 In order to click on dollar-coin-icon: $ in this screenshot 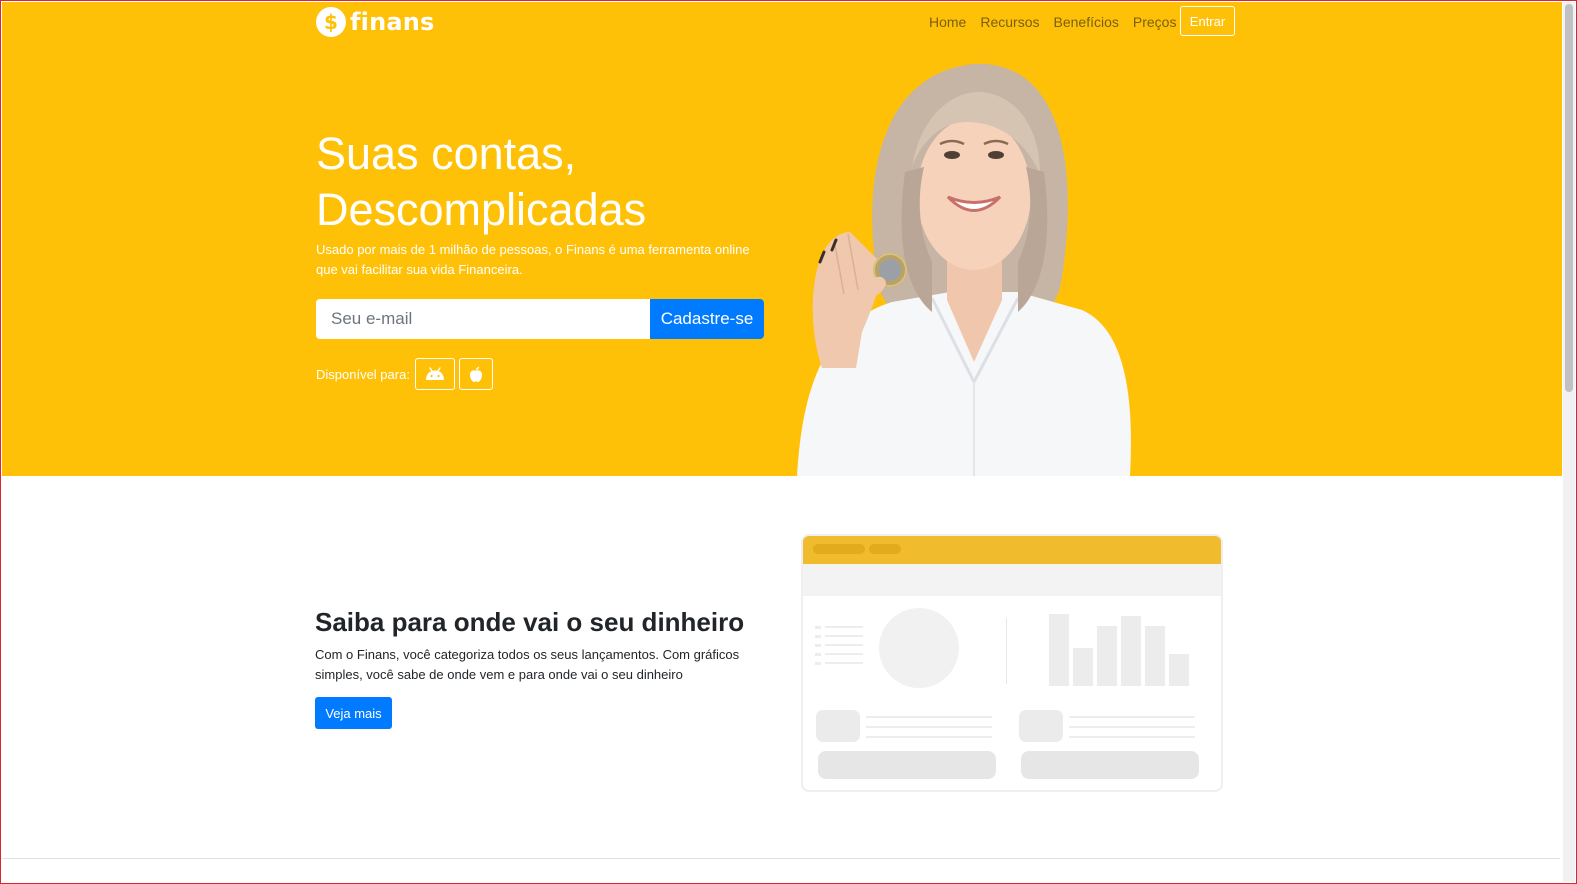, I will do `click(331, 22)`.